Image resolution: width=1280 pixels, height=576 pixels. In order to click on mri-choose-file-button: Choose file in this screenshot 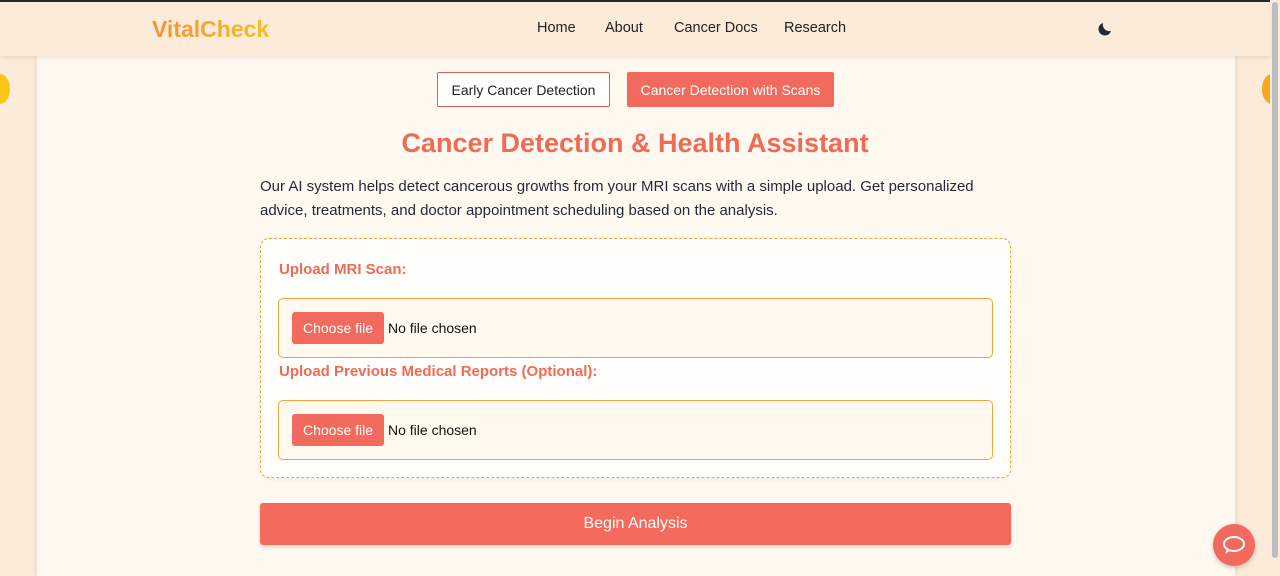, I will do `click(338, 328)`.